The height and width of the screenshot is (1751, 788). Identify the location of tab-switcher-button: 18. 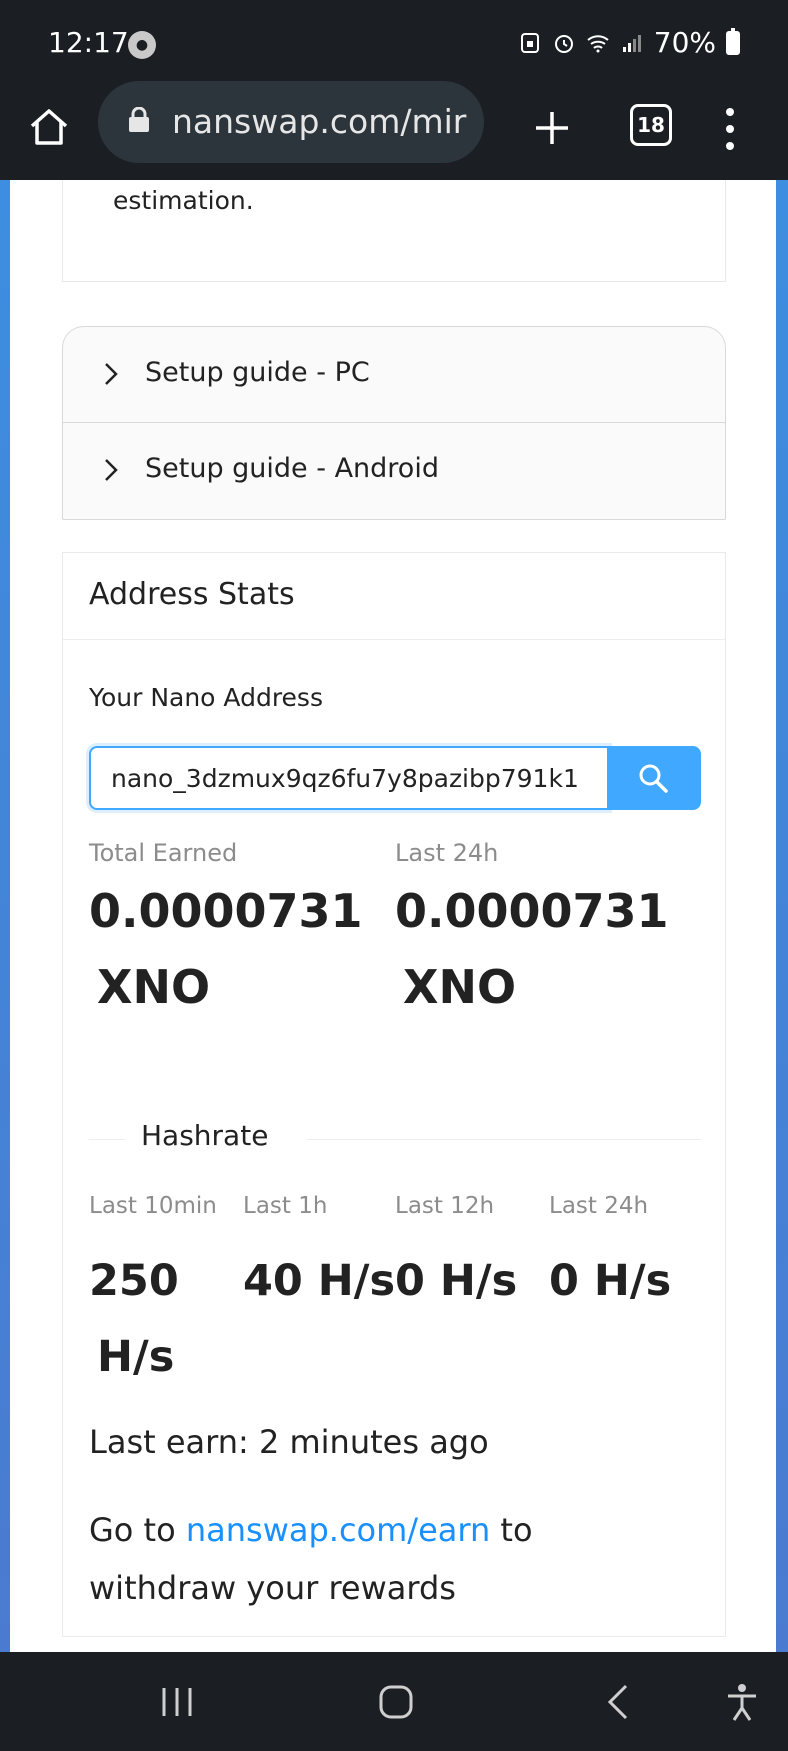
(651, 125).